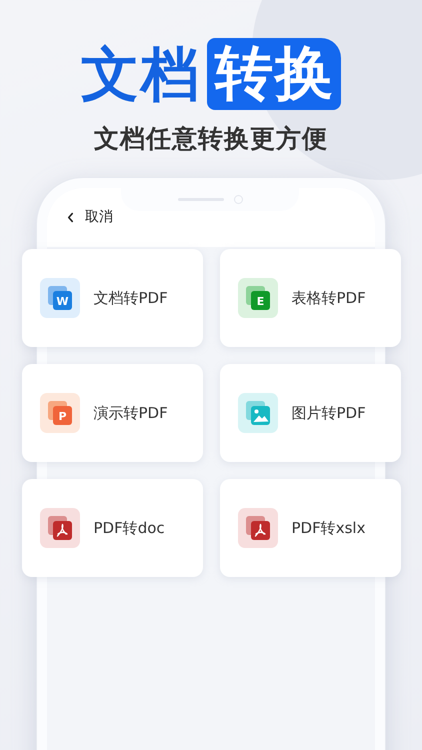 The image size is (422, 750). I want to click on tool-label: 演示转PDF, so click(131, 413).